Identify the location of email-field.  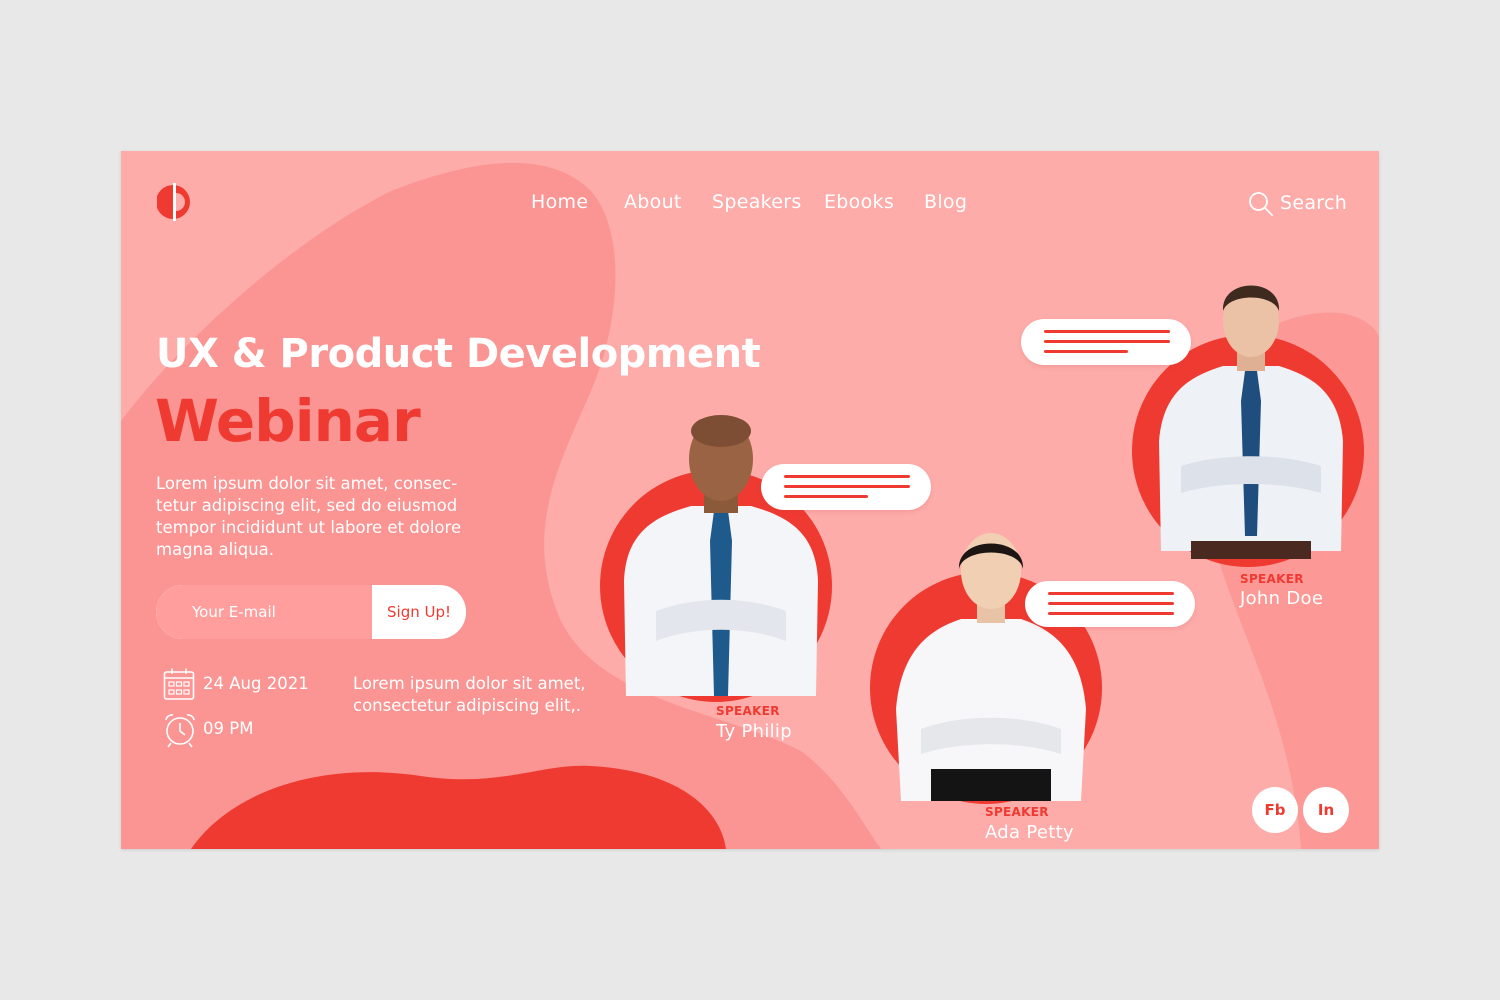
(264, 612).